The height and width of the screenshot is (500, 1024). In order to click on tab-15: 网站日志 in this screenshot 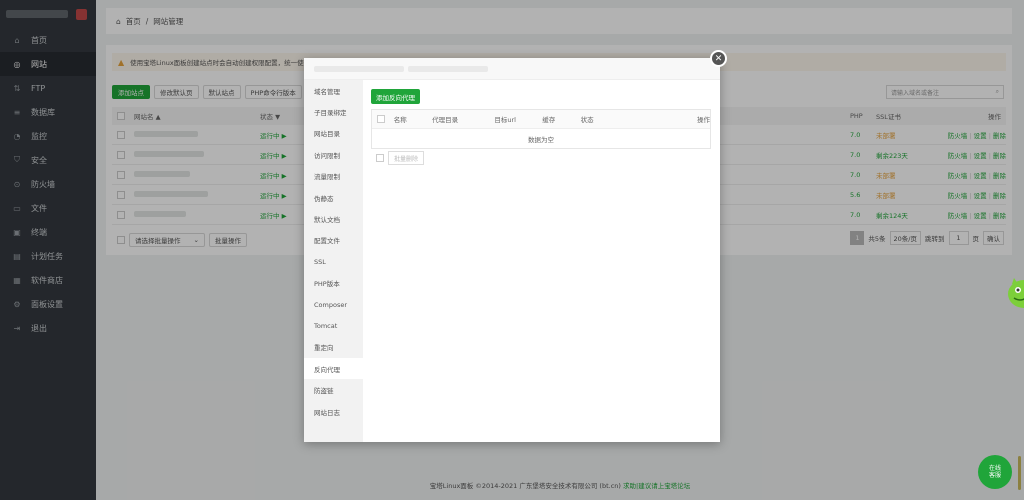, I will do `click(333, 411)`.